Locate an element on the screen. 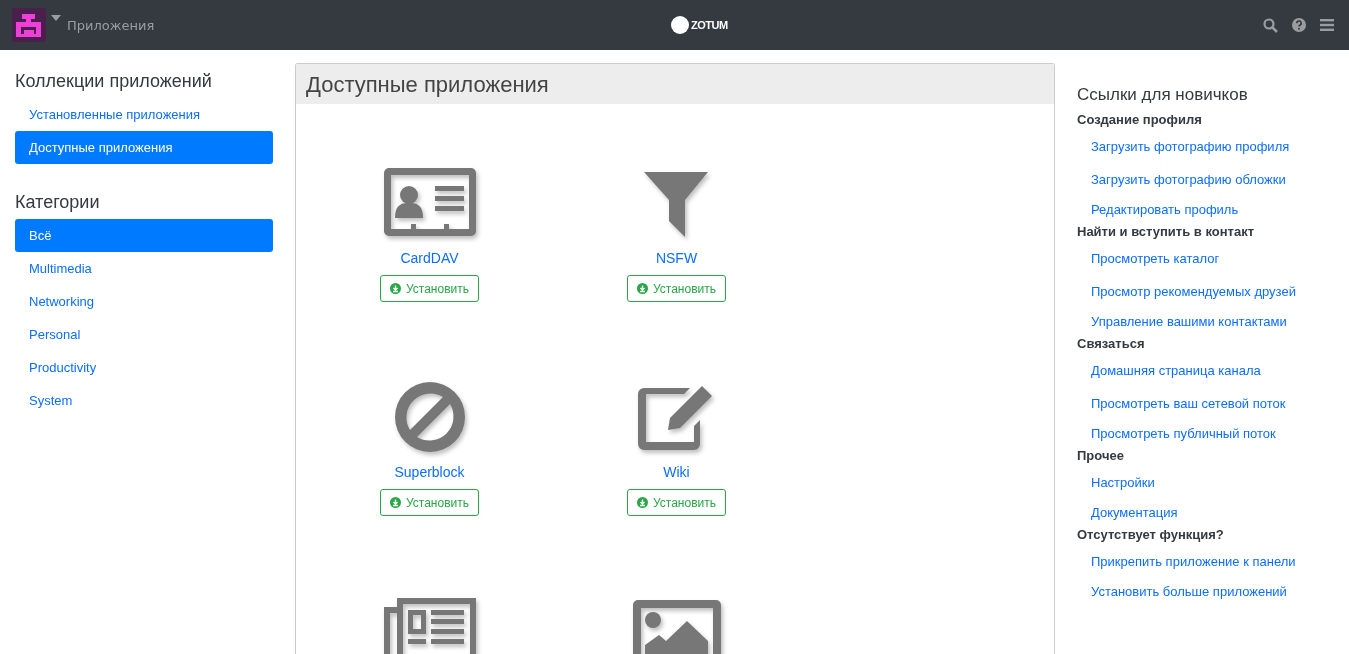 The width and height of the screenshot is (1349, 654). nav-item: Personal is located at coordinates (144, 334).